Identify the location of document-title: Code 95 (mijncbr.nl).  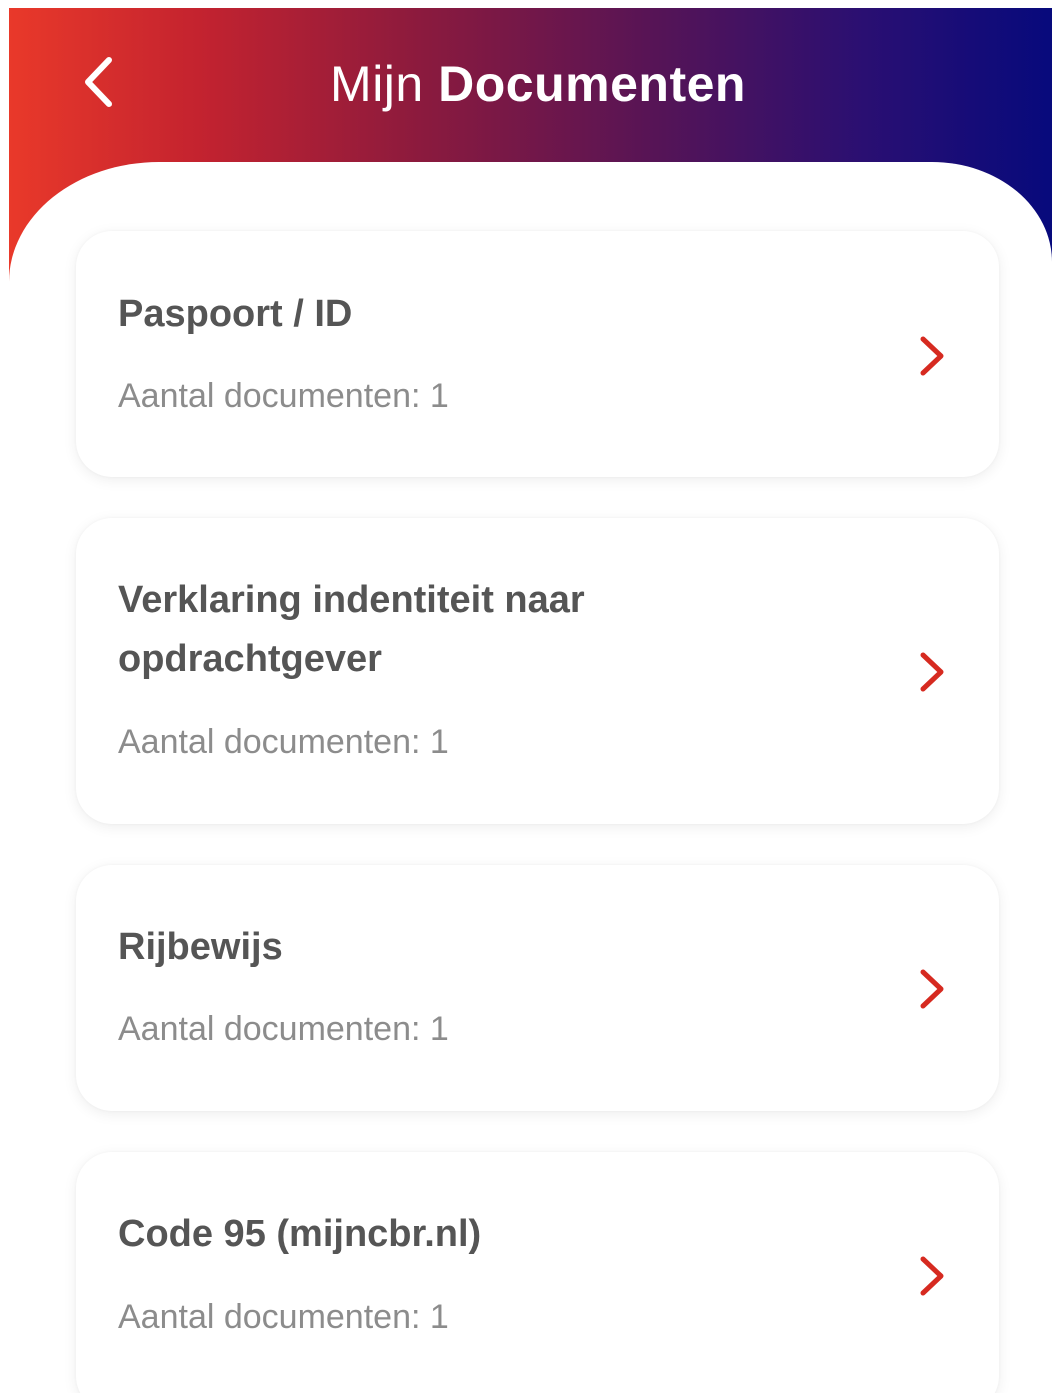
(300, 1234).